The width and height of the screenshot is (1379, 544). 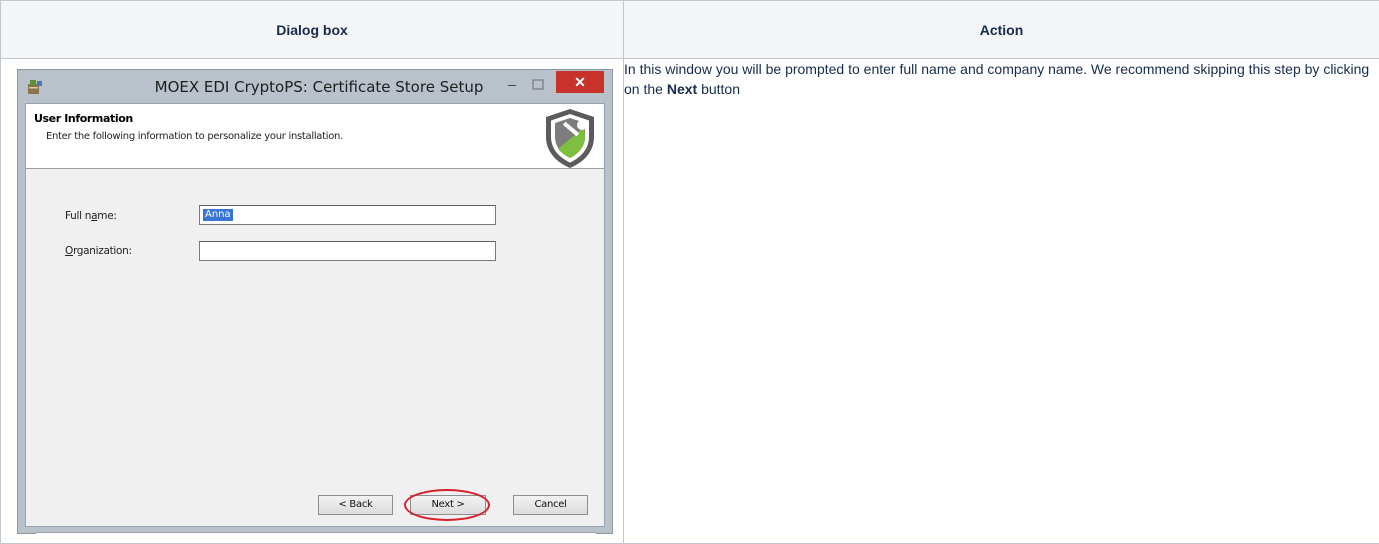 What do you see at coordinates (570, 138) in the screenshot?
I see `shield-key-icon` at bounding box center [570, 138].